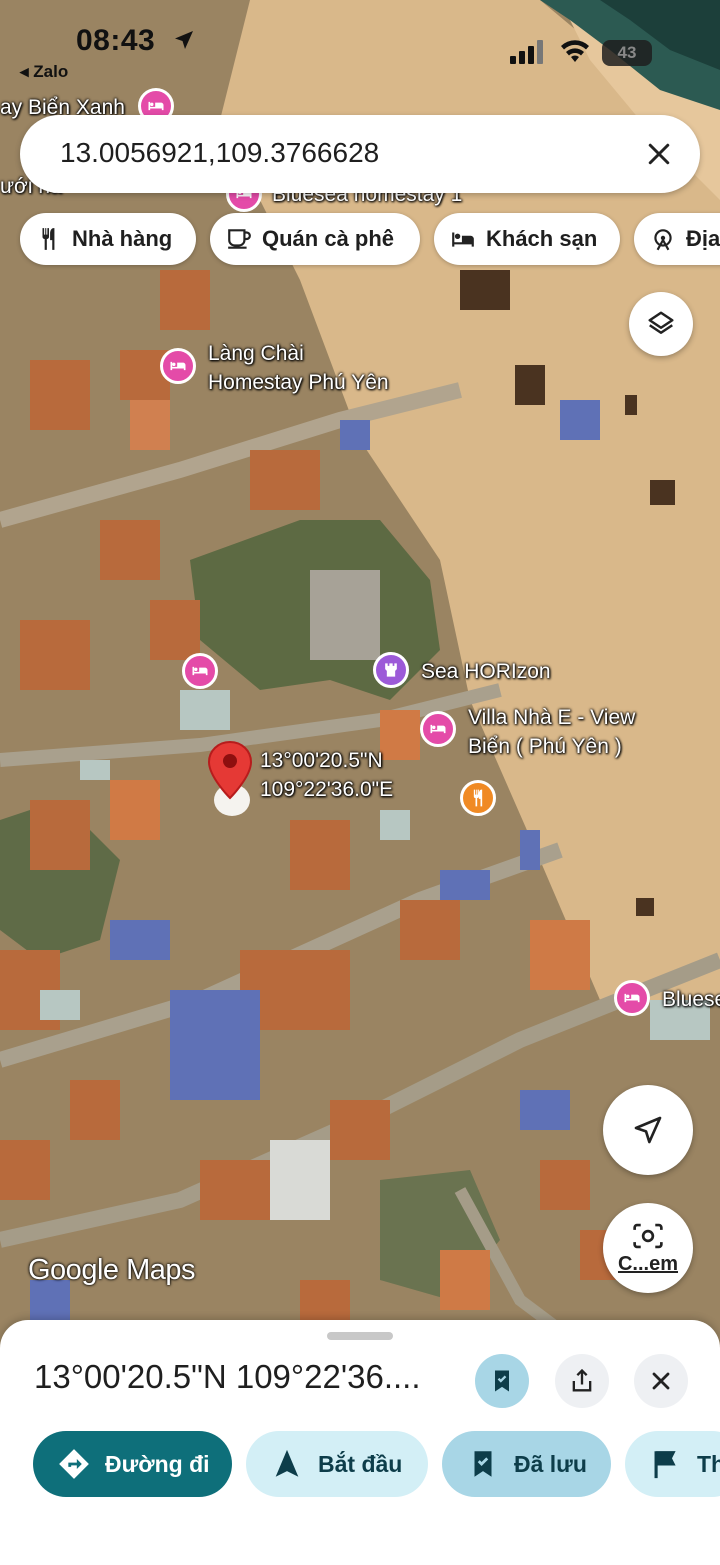 The image size is (720, 1565). I want to click on lens-label: C...em, so click(648, 1263).